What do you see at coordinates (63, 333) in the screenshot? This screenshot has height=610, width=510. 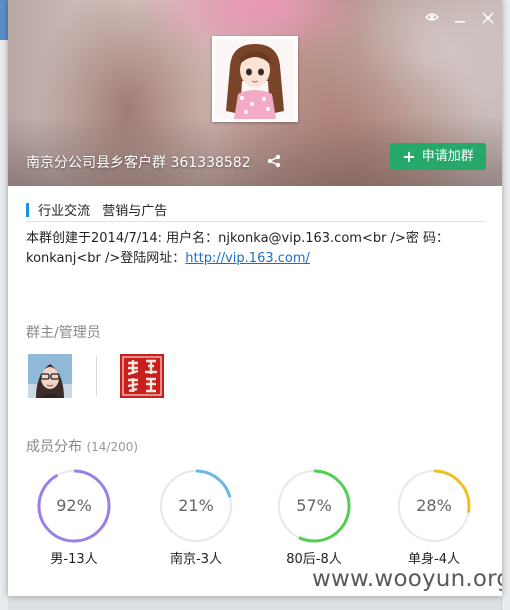 I see `admins-label: 群主/管理员` at bounding box center [63, 333].